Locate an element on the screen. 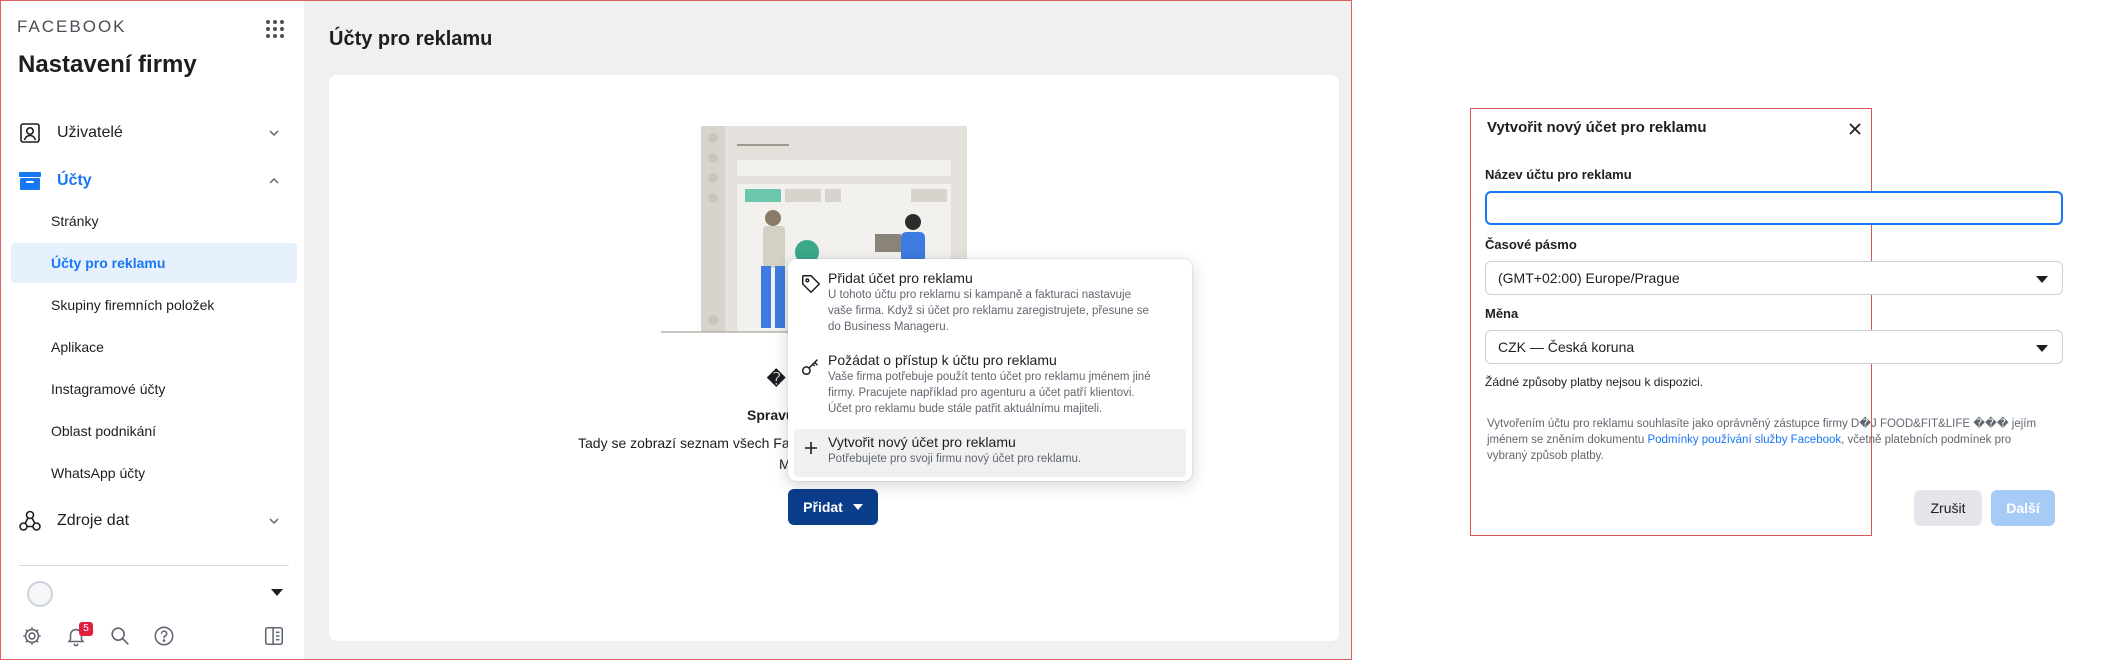 Image resolution: width=2110 pixels, height=660 pixels. next-button: Další is located at coordinates (2023, 508).